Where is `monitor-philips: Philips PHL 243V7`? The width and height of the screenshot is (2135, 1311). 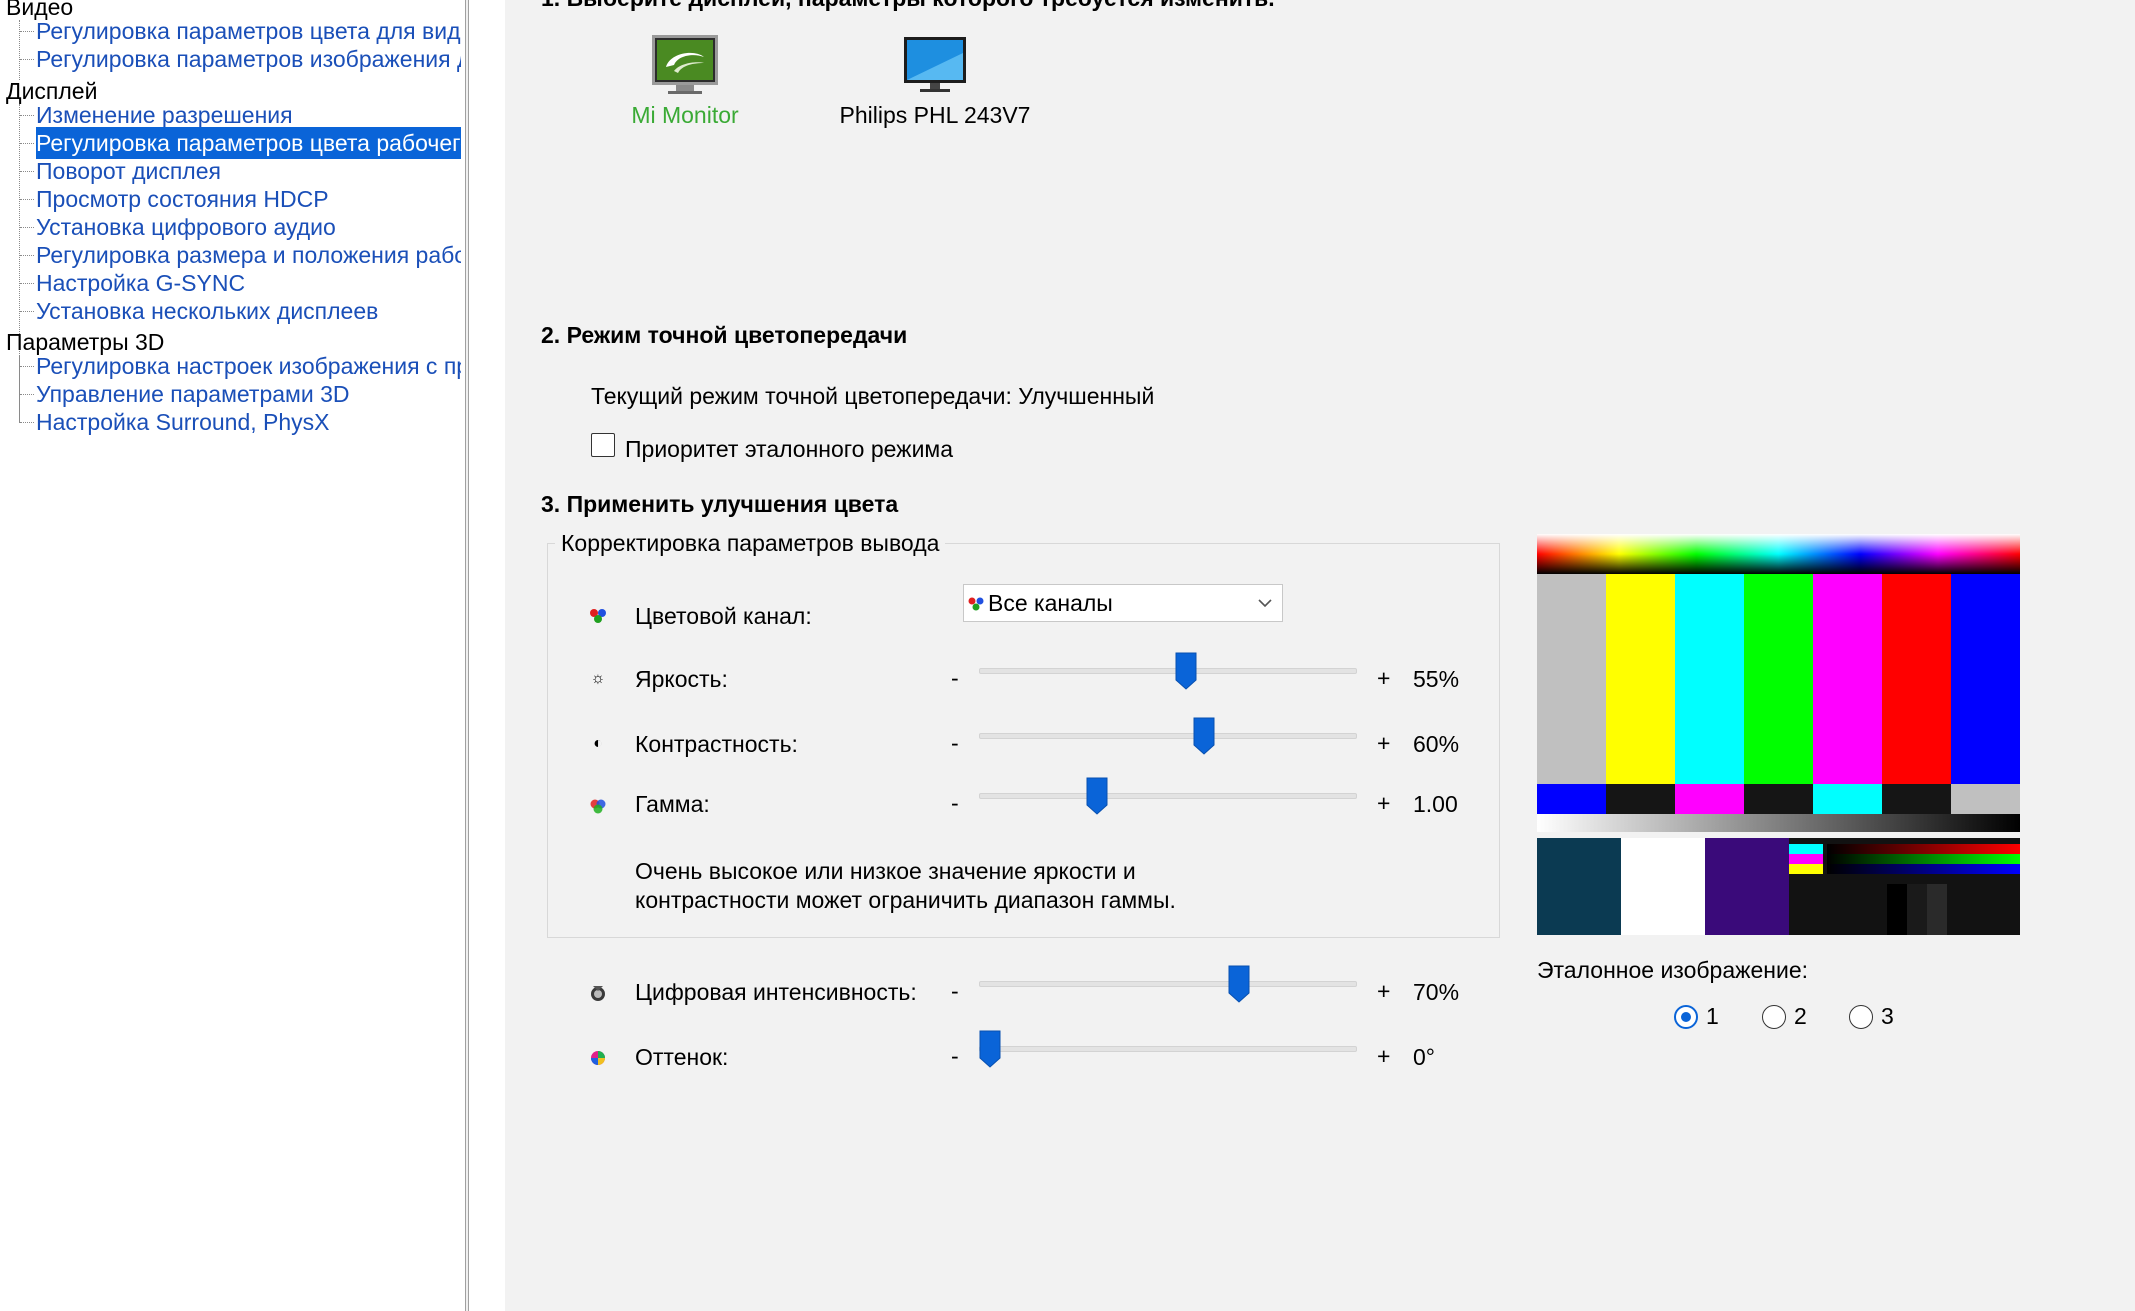 monitor-philips: Philips PHL 243V7 is located at coordinates (935, 81).